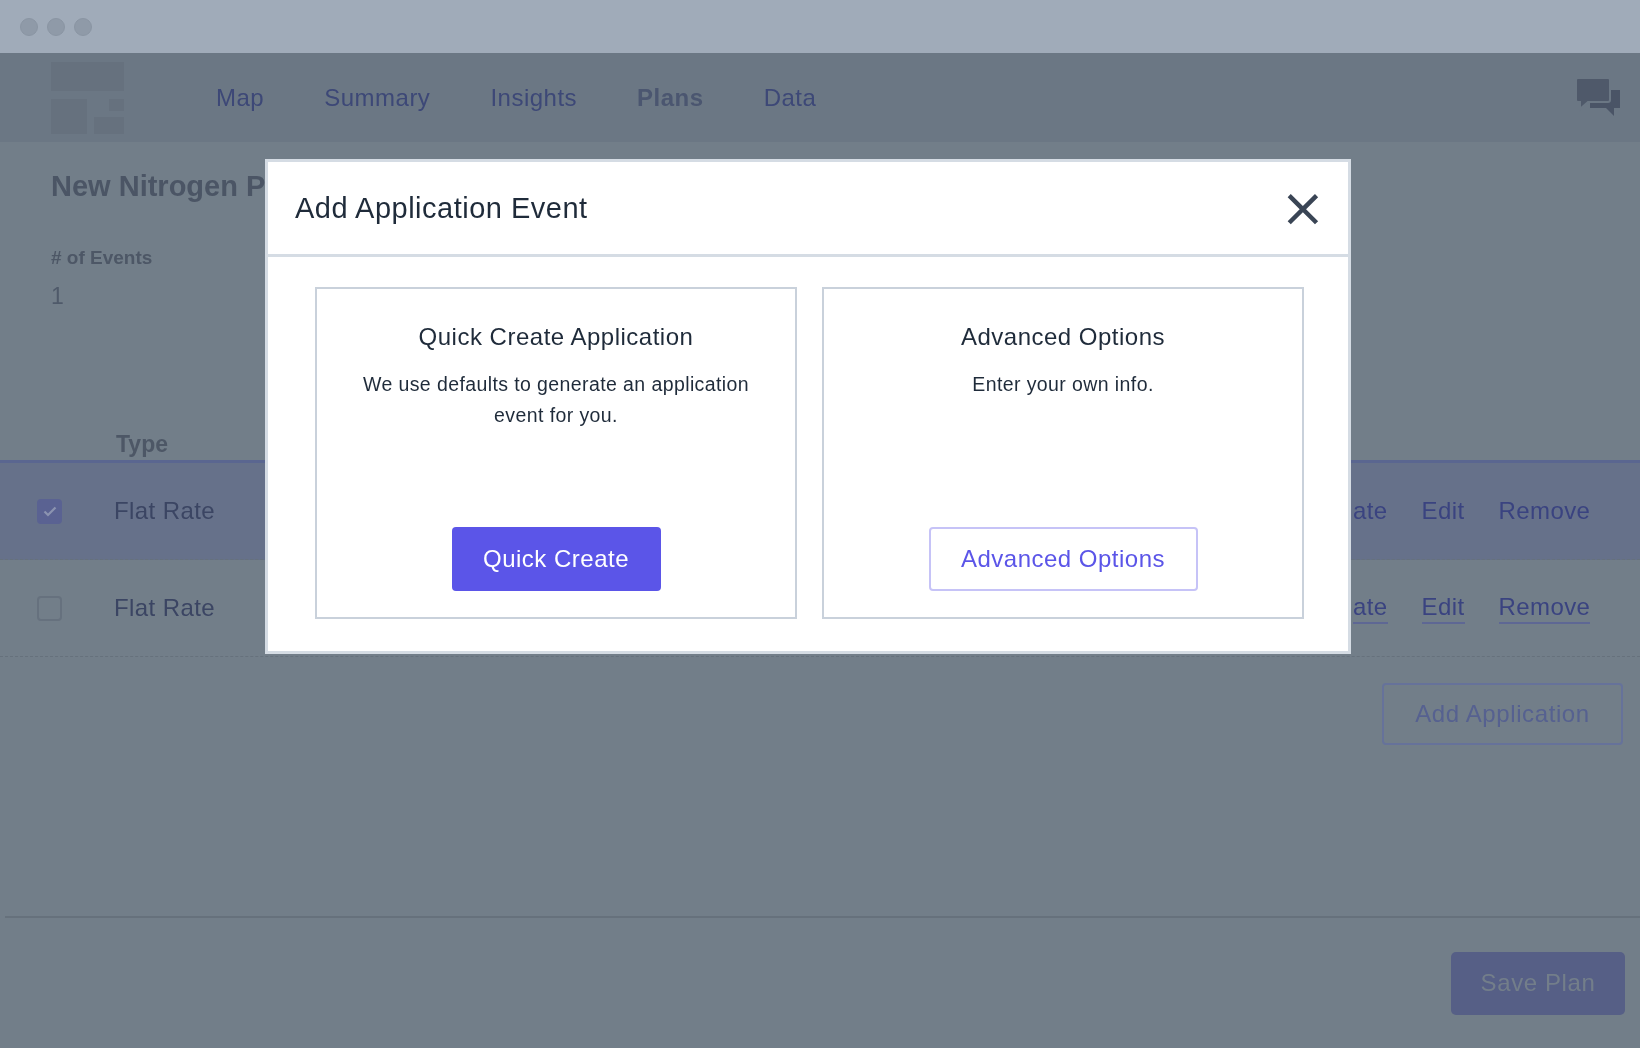 The width and height of the screenshot is (1640, 1048). Describe the element at coordinates (1303, 208) in the screenshot. I see `close-button: ×` at that location.